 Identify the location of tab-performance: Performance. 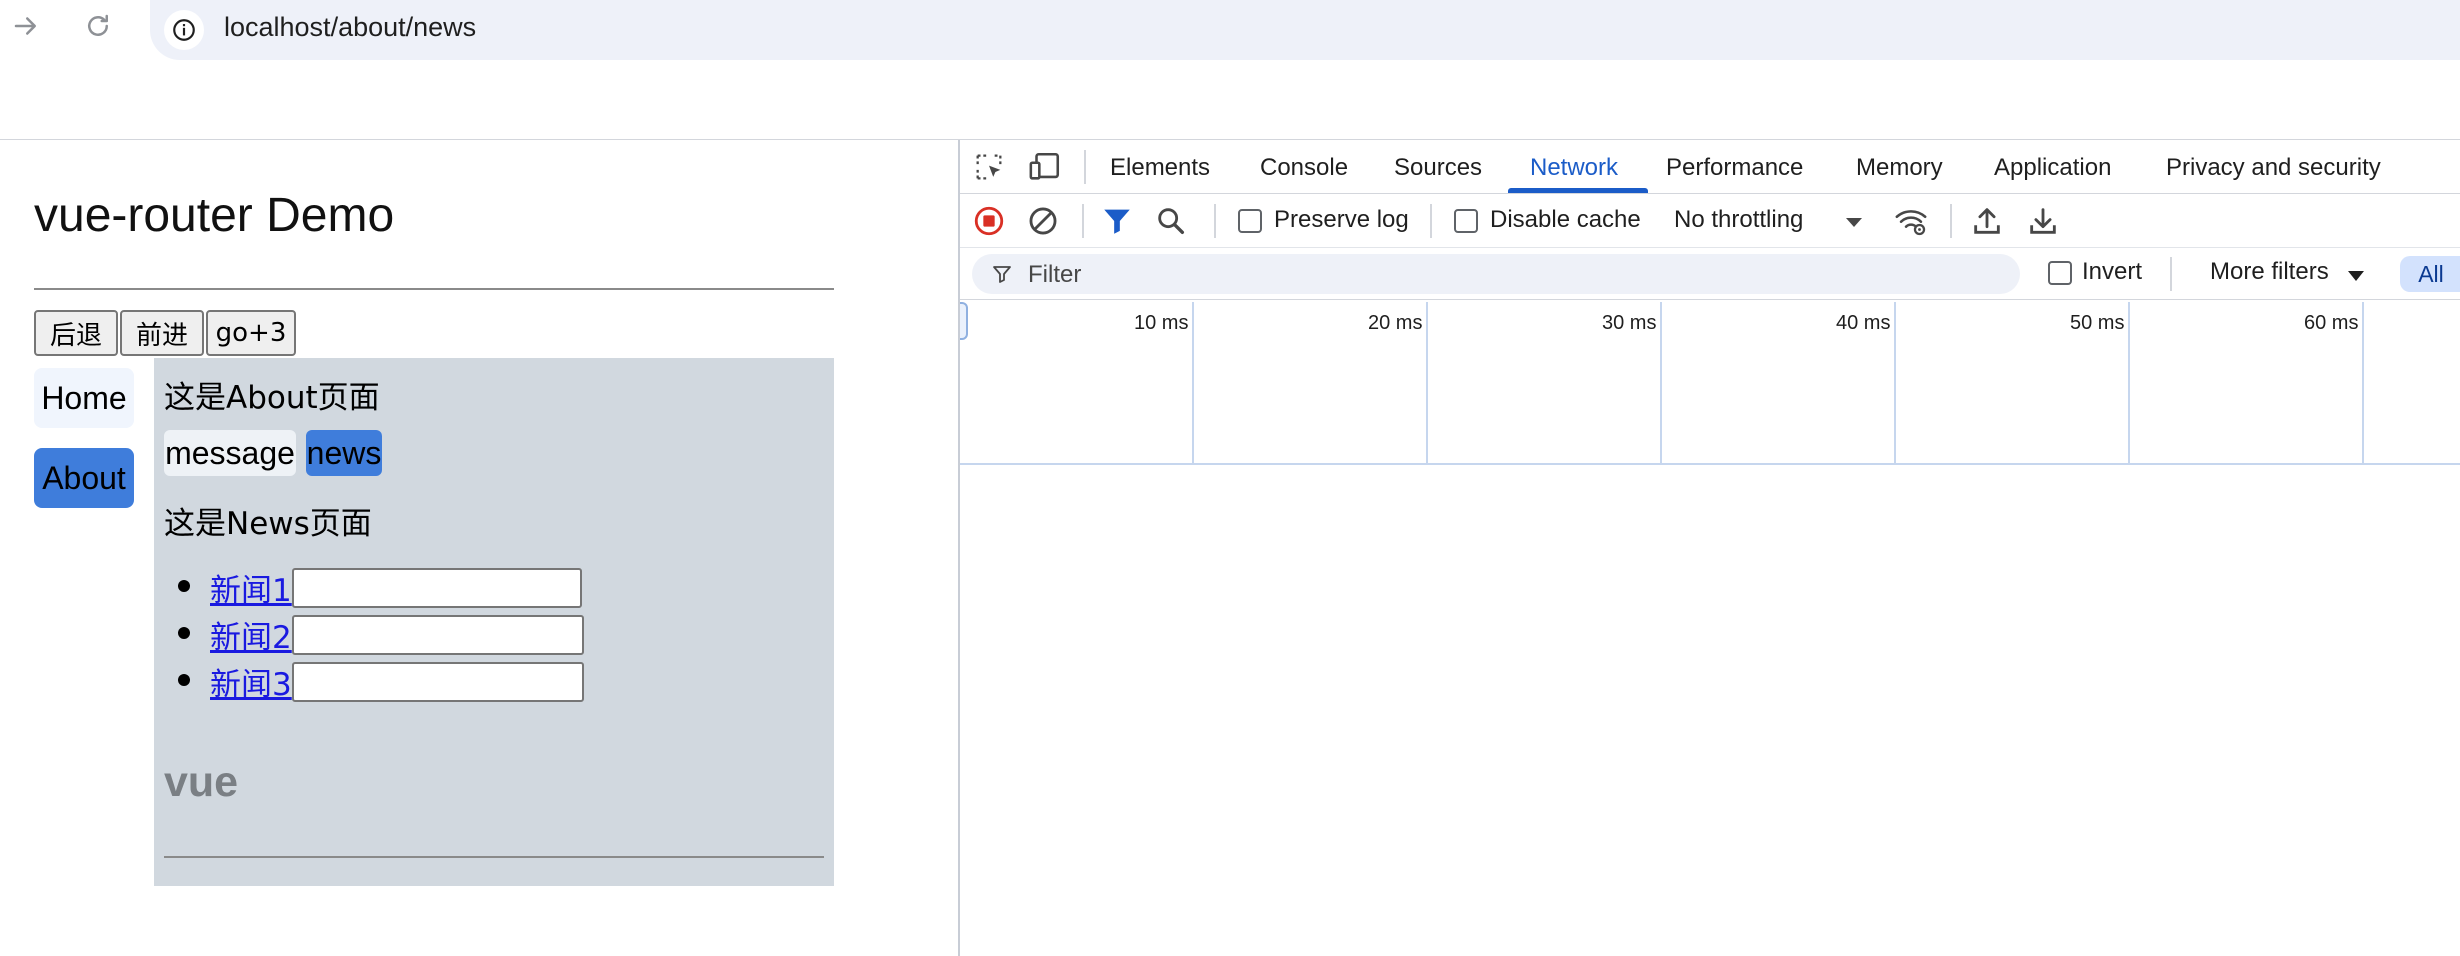
(1734, 168).